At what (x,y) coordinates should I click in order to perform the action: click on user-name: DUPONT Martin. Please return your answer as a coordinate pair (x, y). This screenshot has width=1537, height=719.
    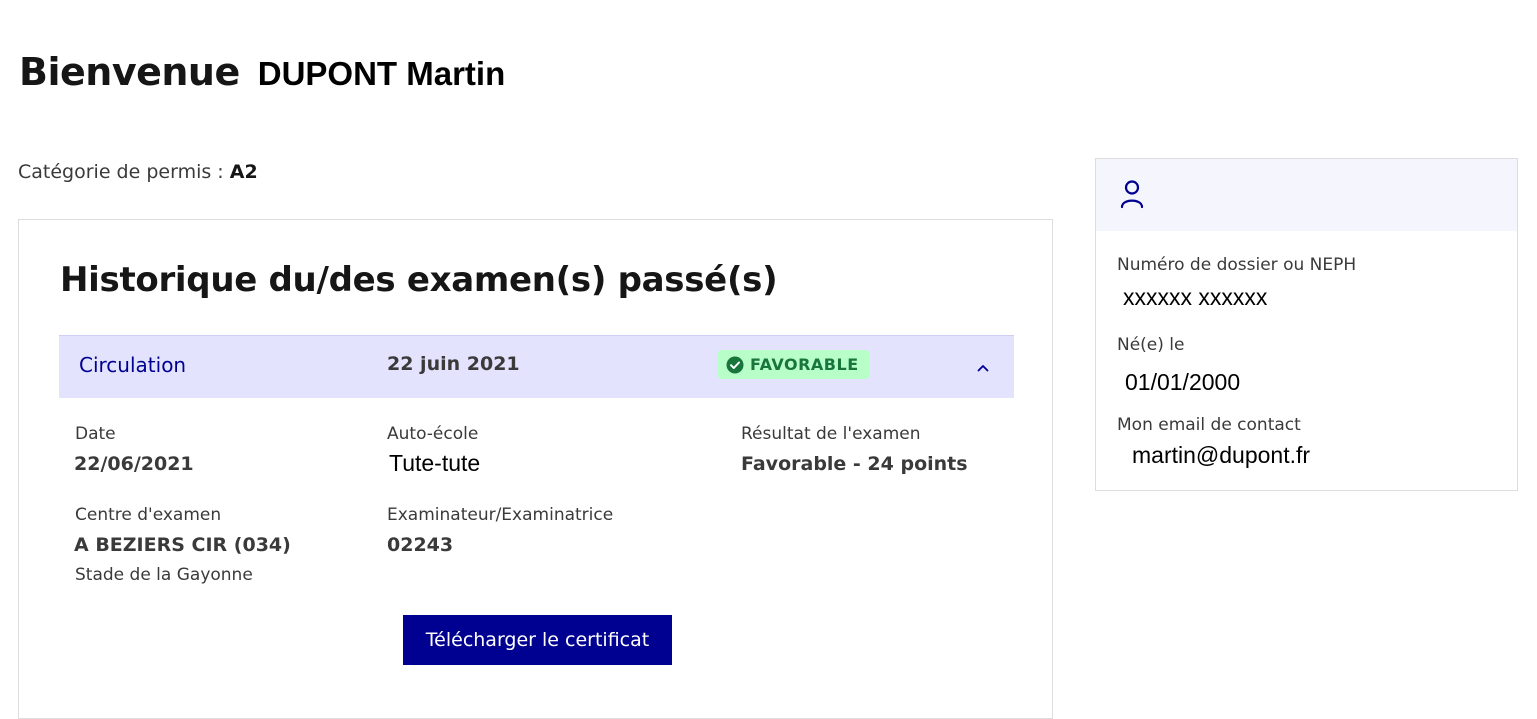
    Looking at the image, I should click on (381, 73).